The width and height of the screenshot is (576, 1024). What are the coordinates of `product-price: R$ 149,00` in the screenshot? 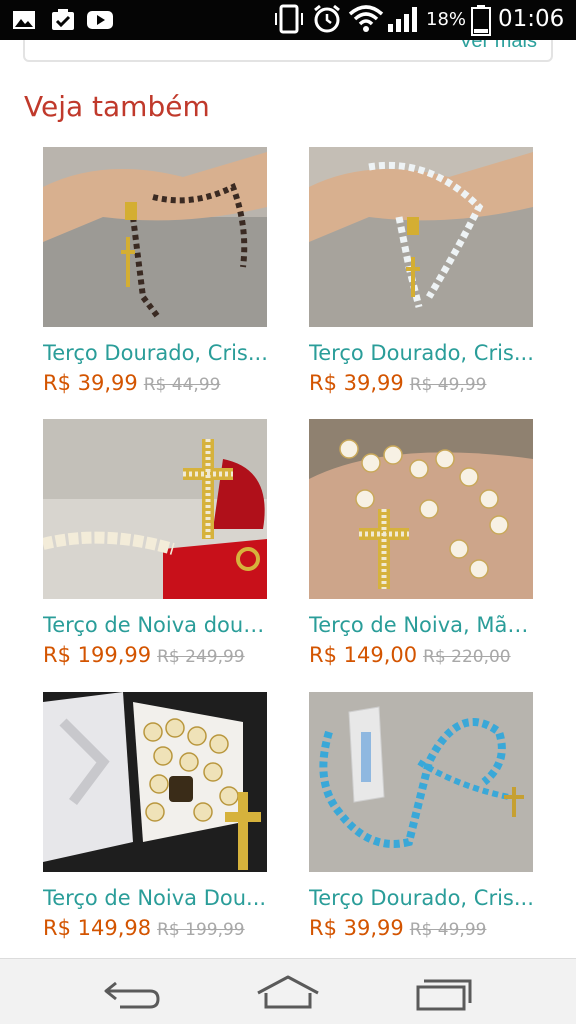 It's located at (363, 655).